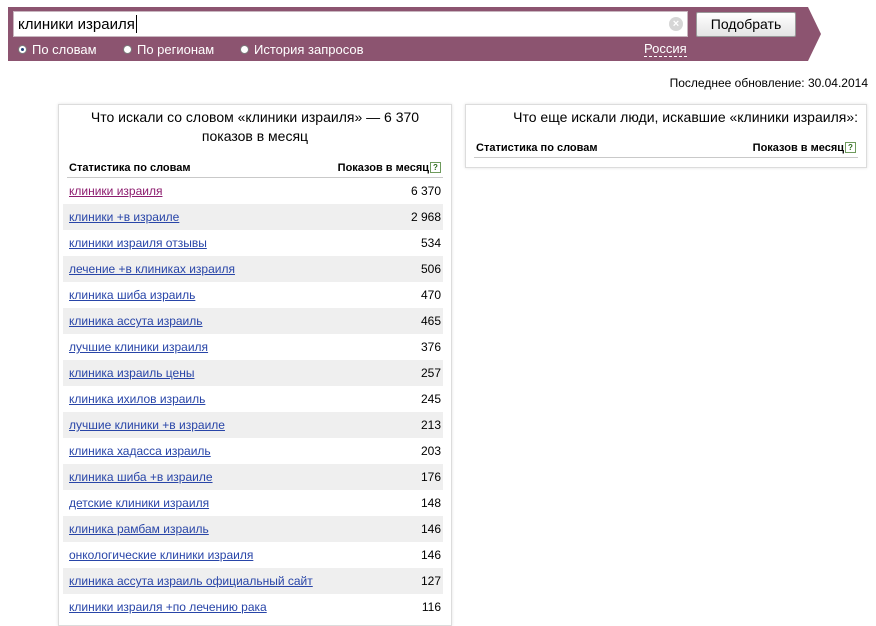 The image size is (876, 626). I want to click on left-col-count-header: Показов в месяц?, so click(389, 168).